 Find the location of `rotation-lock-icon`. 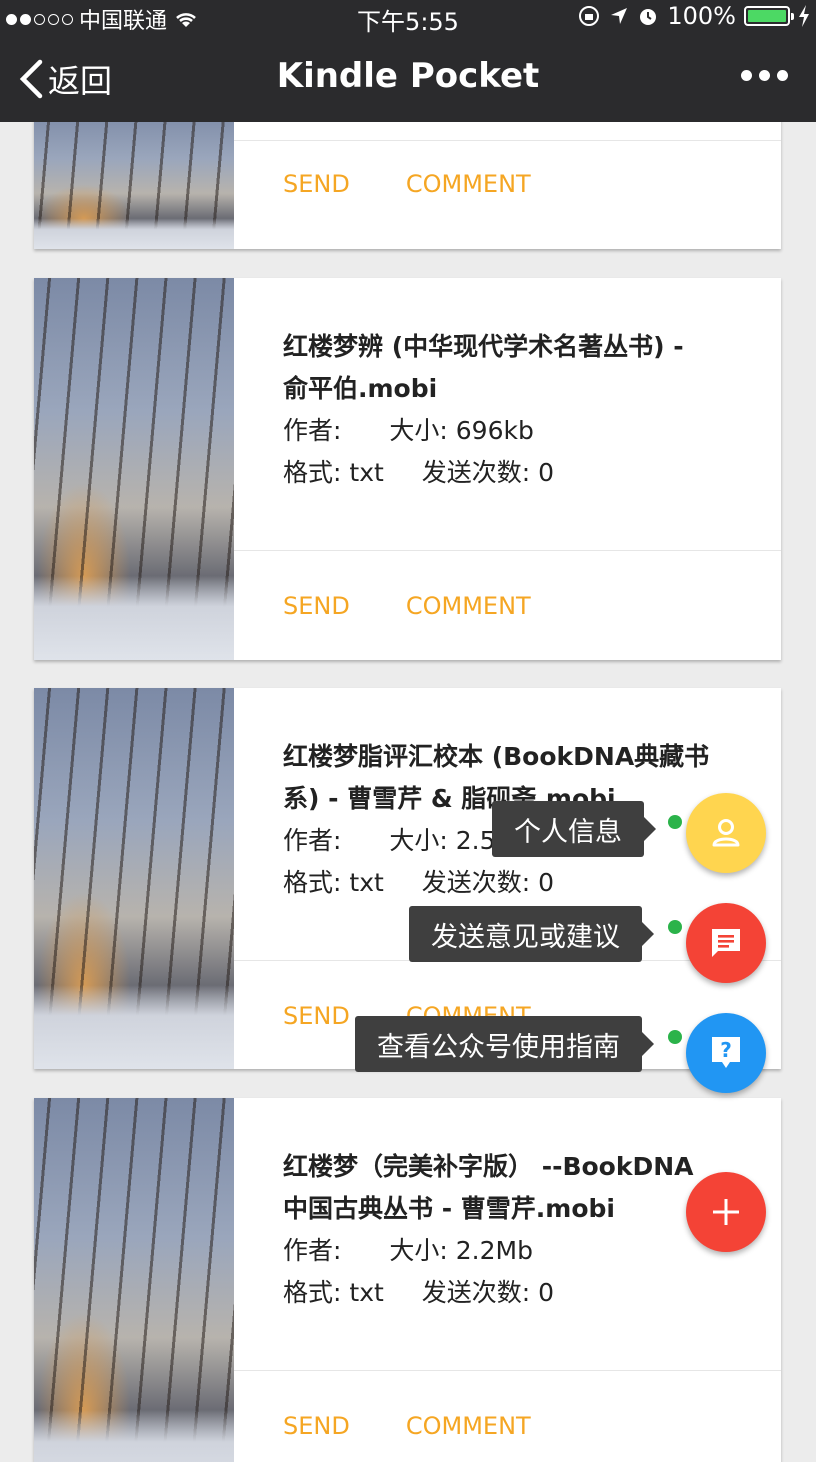

rotation-lock-icon is located at coordinates (589, 16).